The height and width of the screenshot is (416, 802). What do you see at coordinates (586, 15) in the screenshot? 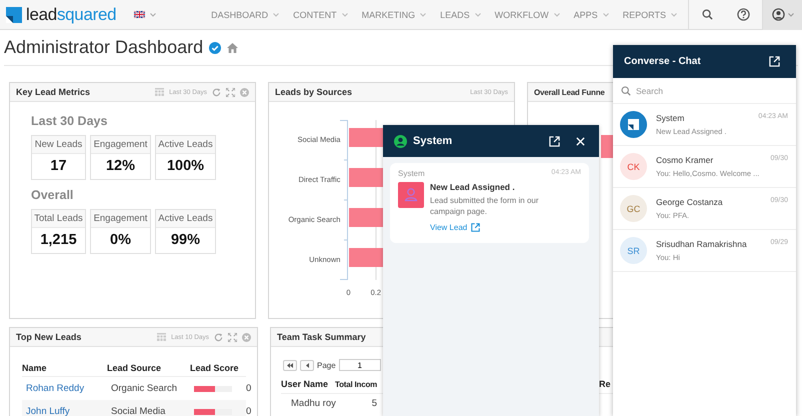
I see `nav-link: APPS` at bounding box center [586, 15].